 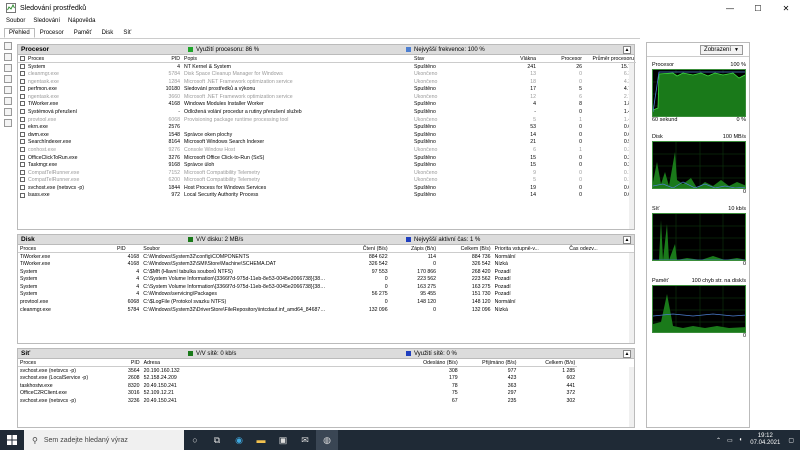 I want to click on column-header: Procesor, so click(x=561, y=59).